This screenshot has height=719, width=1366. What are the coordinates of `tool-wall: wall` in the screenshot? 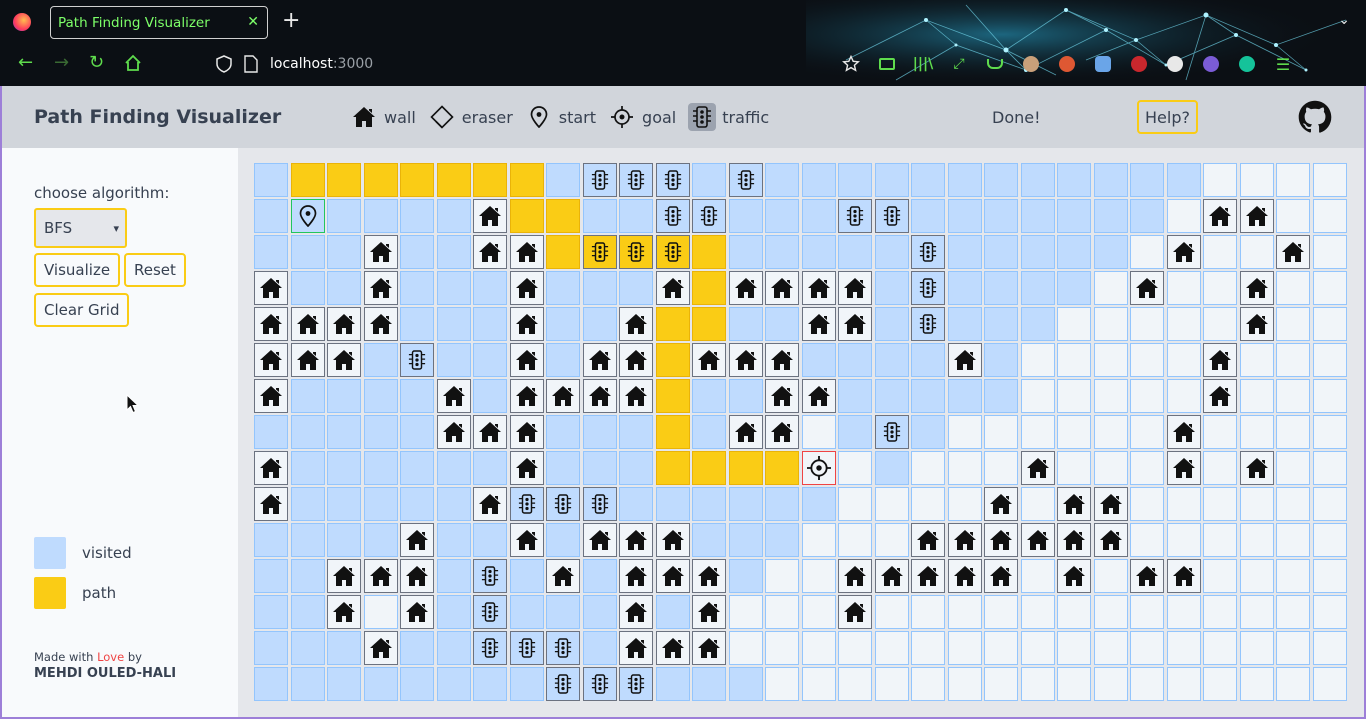 It's located at (383, 117).